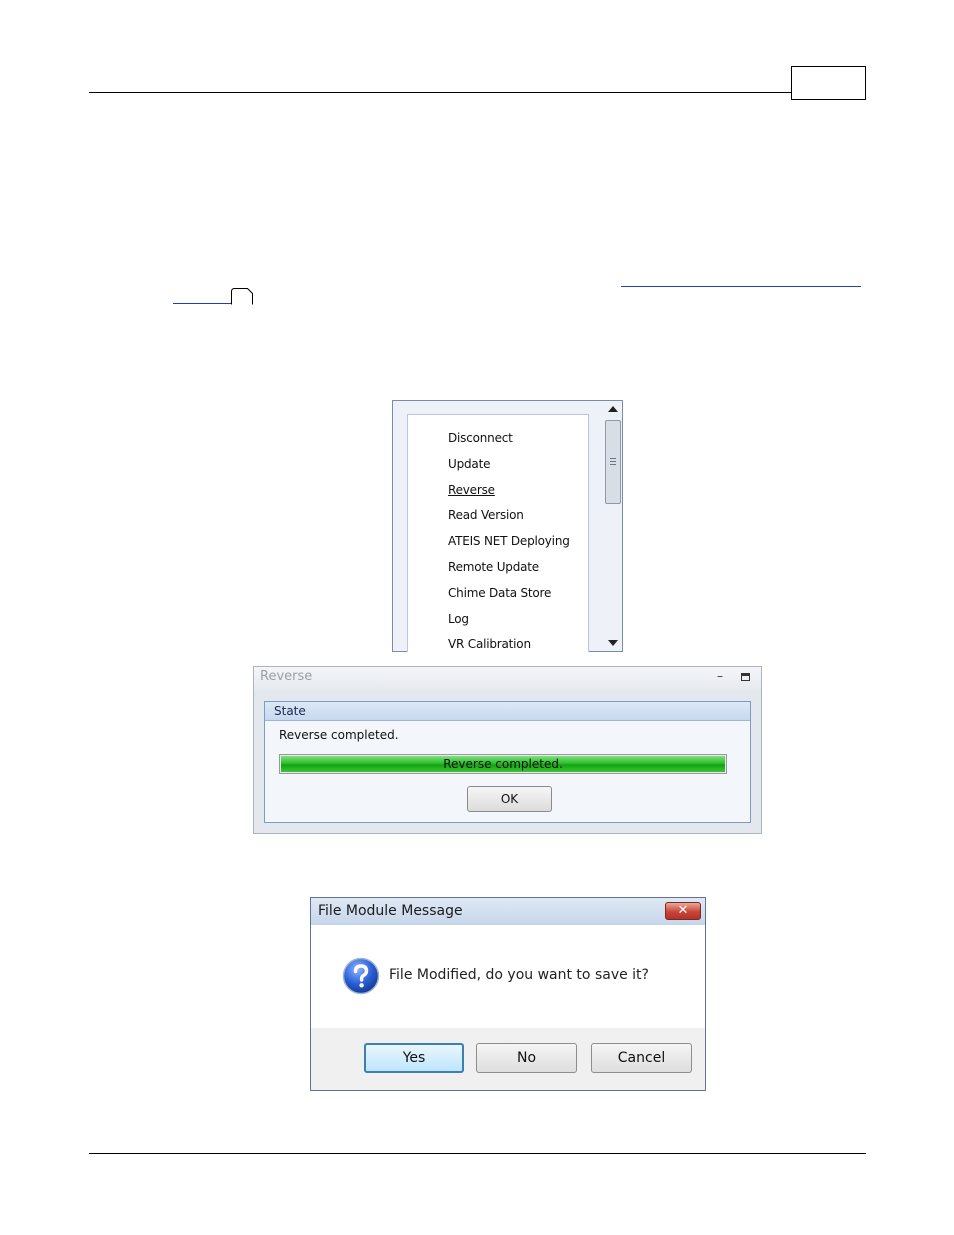 The width and height of the screenshot is (954, 1235). I want to click on menu-item-log: Log, so click(458, 619).